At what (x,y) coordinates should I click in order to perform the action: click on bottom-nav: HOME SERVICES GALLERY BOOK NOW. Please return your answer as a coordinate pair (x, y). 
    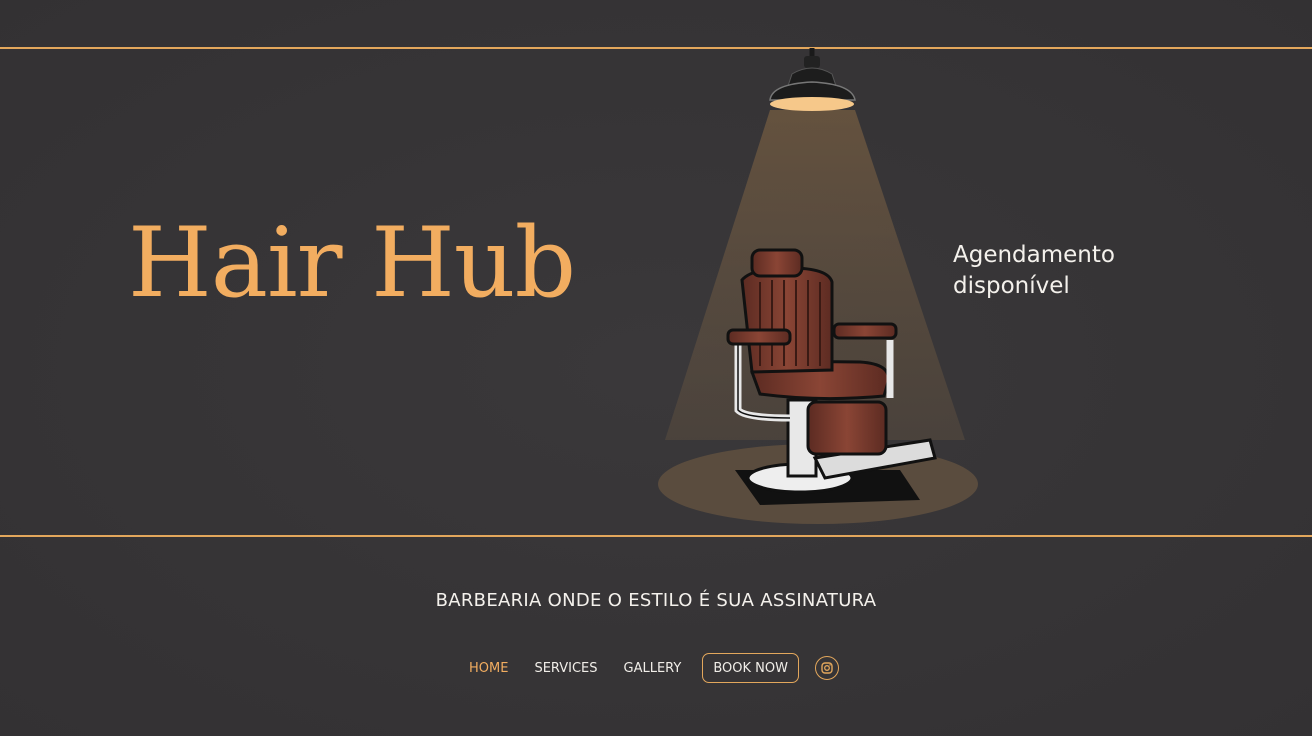
    Looking at the image, I should click on (647, 668).